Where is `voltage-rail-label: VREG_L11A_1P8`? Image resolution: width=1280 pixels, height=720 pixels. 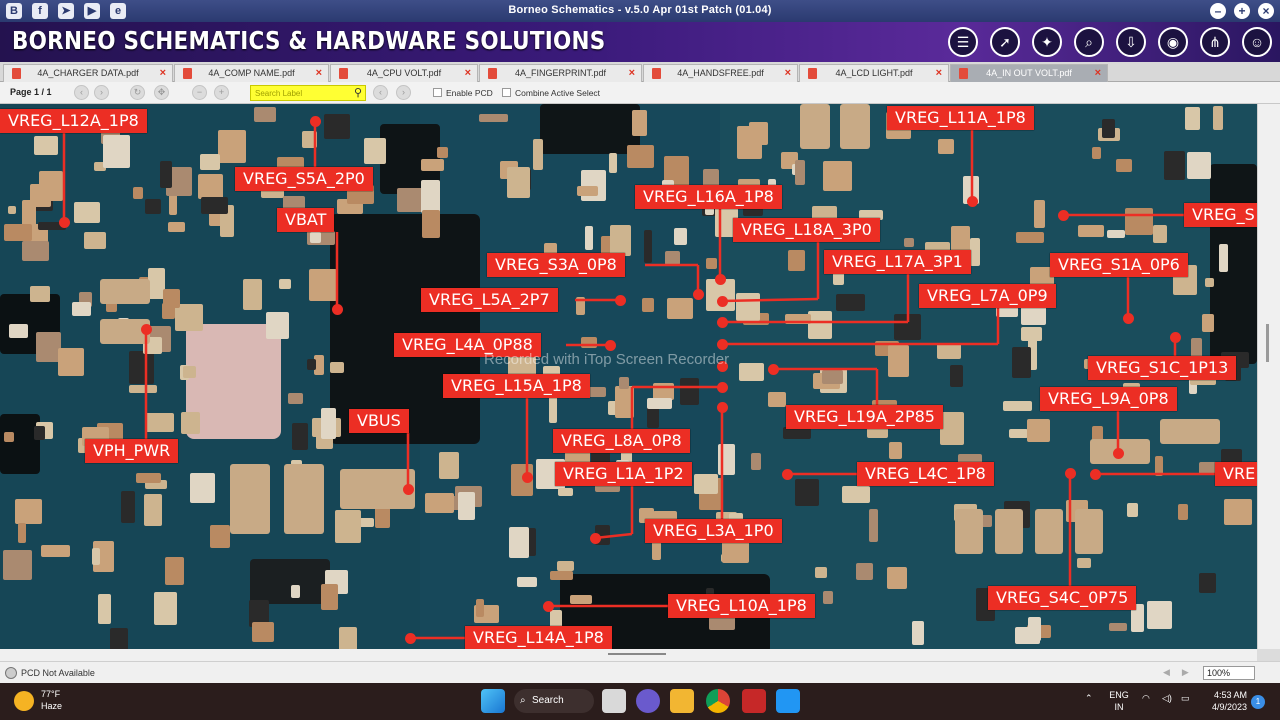 voltage-rail-label: VREG_L11A_1P8 is located at coordinates (960, 118).